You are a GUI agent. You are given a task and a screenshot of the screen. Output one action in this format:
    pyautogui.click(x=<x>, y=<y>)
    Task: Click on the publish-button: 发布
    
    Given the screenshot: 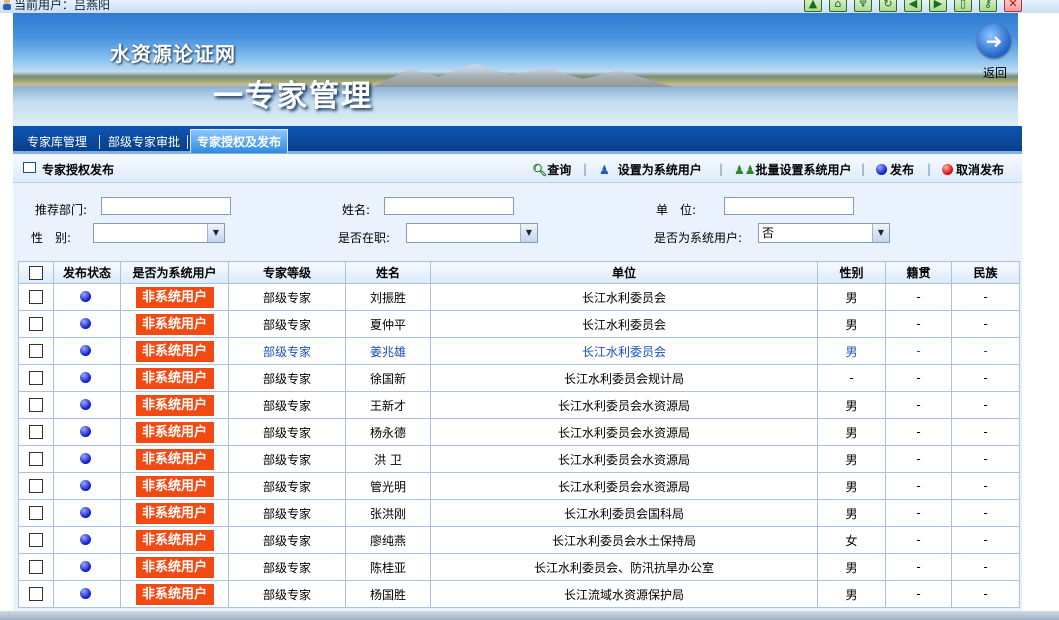 What is the action you would take?
    pyautogui.click(x=895, y=169)
    